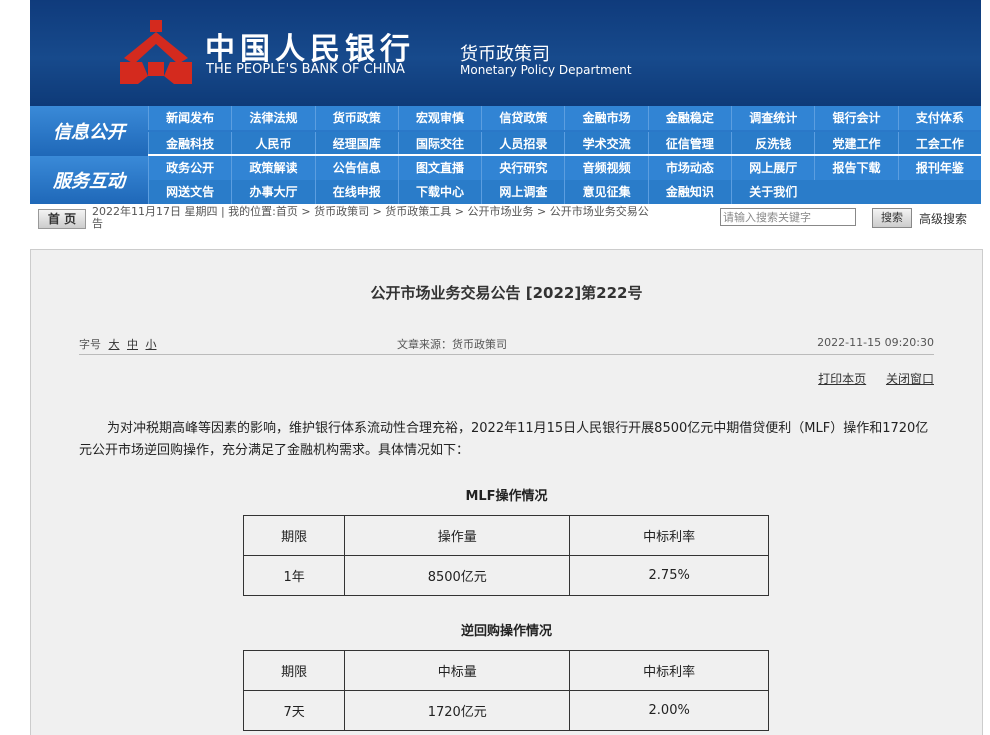  What do you see at coordinates (439, 168) in the screenshot?
I see `nav-item: 图文直播` at bounding box center [439, 168].